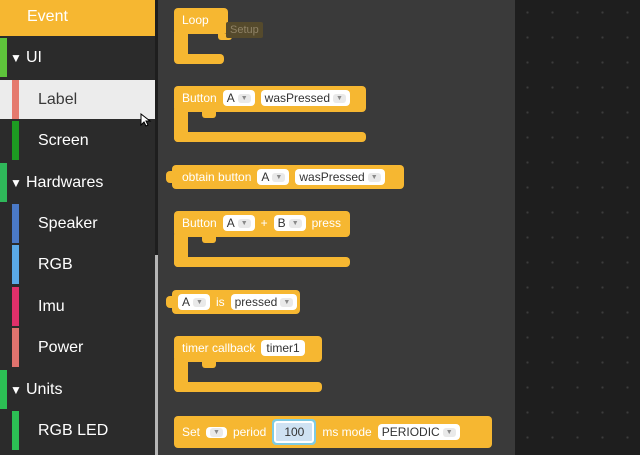 The height and width of the screenshot is (455, 640). I want to click on button-is-pressed-block: A ▼ is pressed ▼, so click(234, 302).